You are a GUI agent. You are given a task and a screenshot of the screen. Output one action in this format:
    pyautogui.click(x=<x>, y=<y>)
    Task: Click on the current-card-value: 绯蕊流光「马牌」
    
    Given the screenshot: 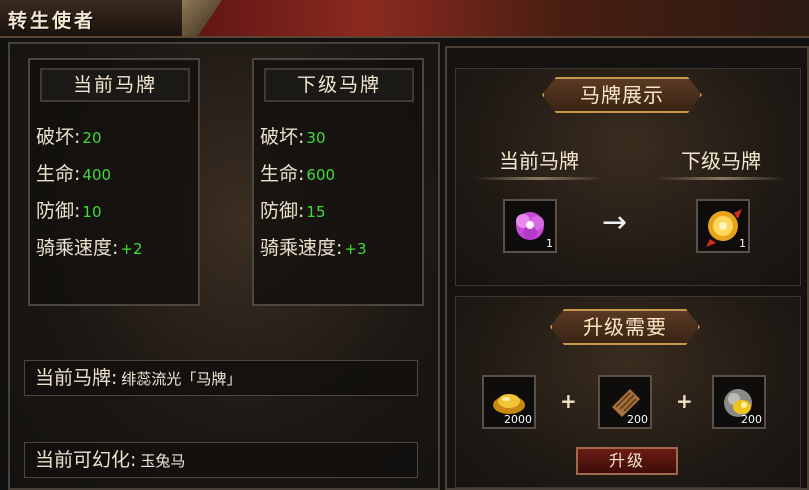 What is the action you would take?
    pyautogui.click(x=181, y=379)
    